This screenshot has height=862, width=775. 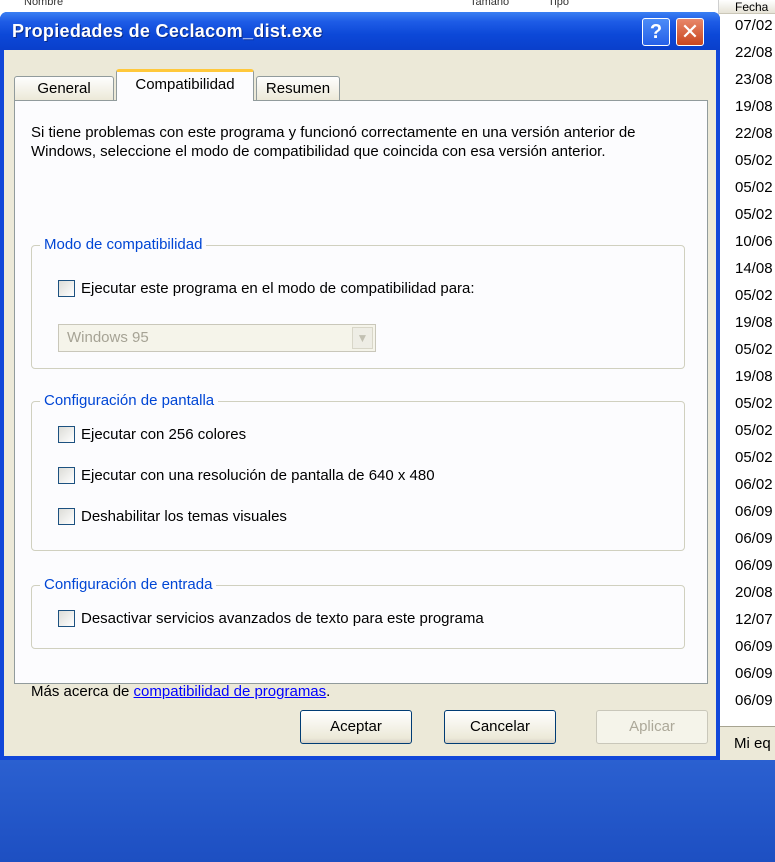 What do you see at coordinates (746, 743) in the screenshot?
I see `bg-status-bar: Mi eq` at bounding box center [746, 743].